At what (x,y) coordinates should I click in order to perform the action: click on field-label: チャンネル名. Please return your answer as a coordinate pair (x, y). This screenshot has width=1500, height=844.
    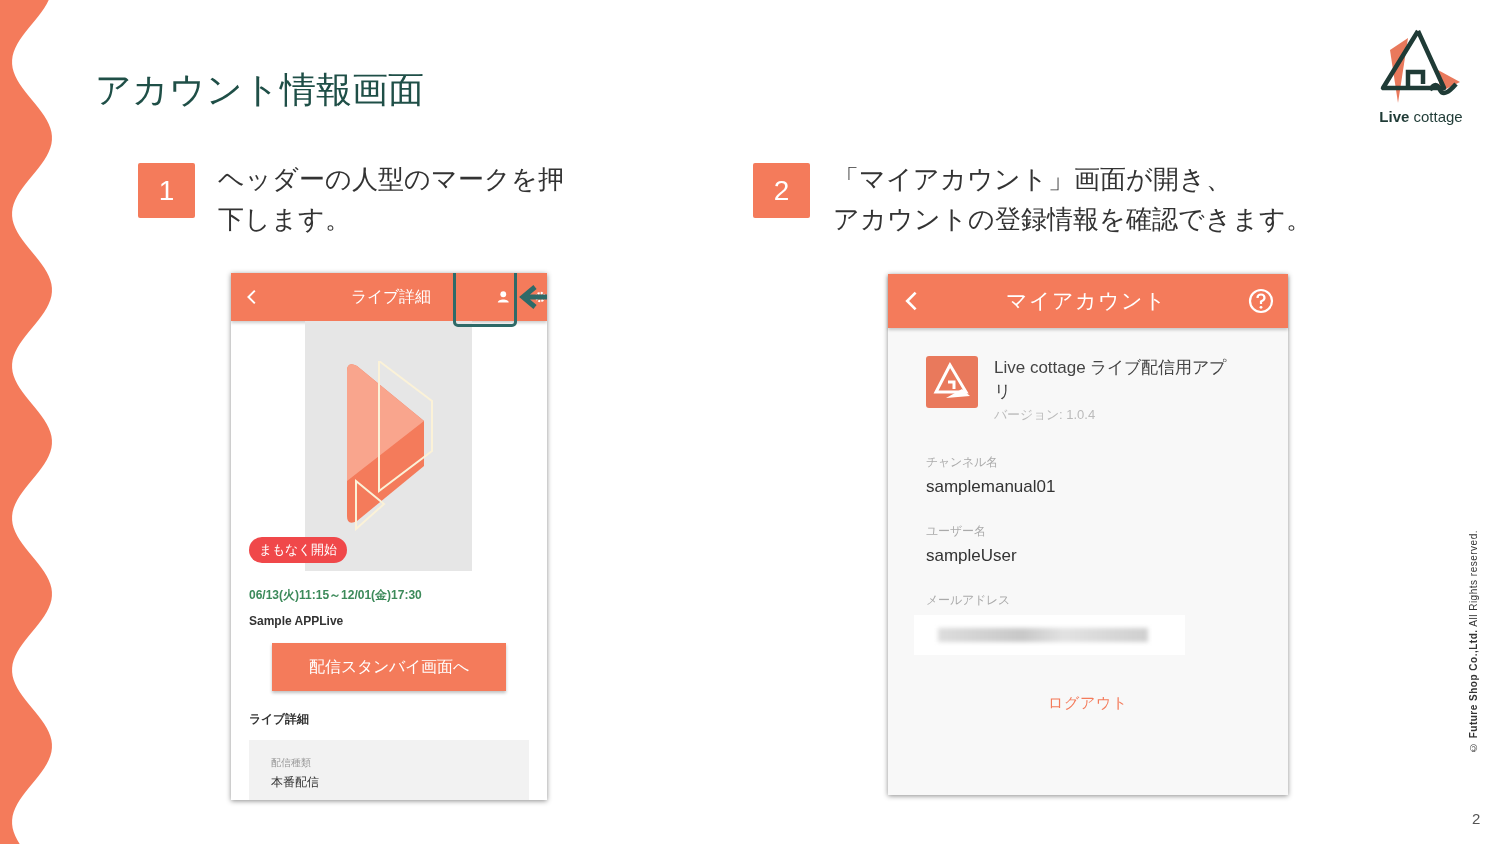
    Looking at the image, I should click on (962, 462).